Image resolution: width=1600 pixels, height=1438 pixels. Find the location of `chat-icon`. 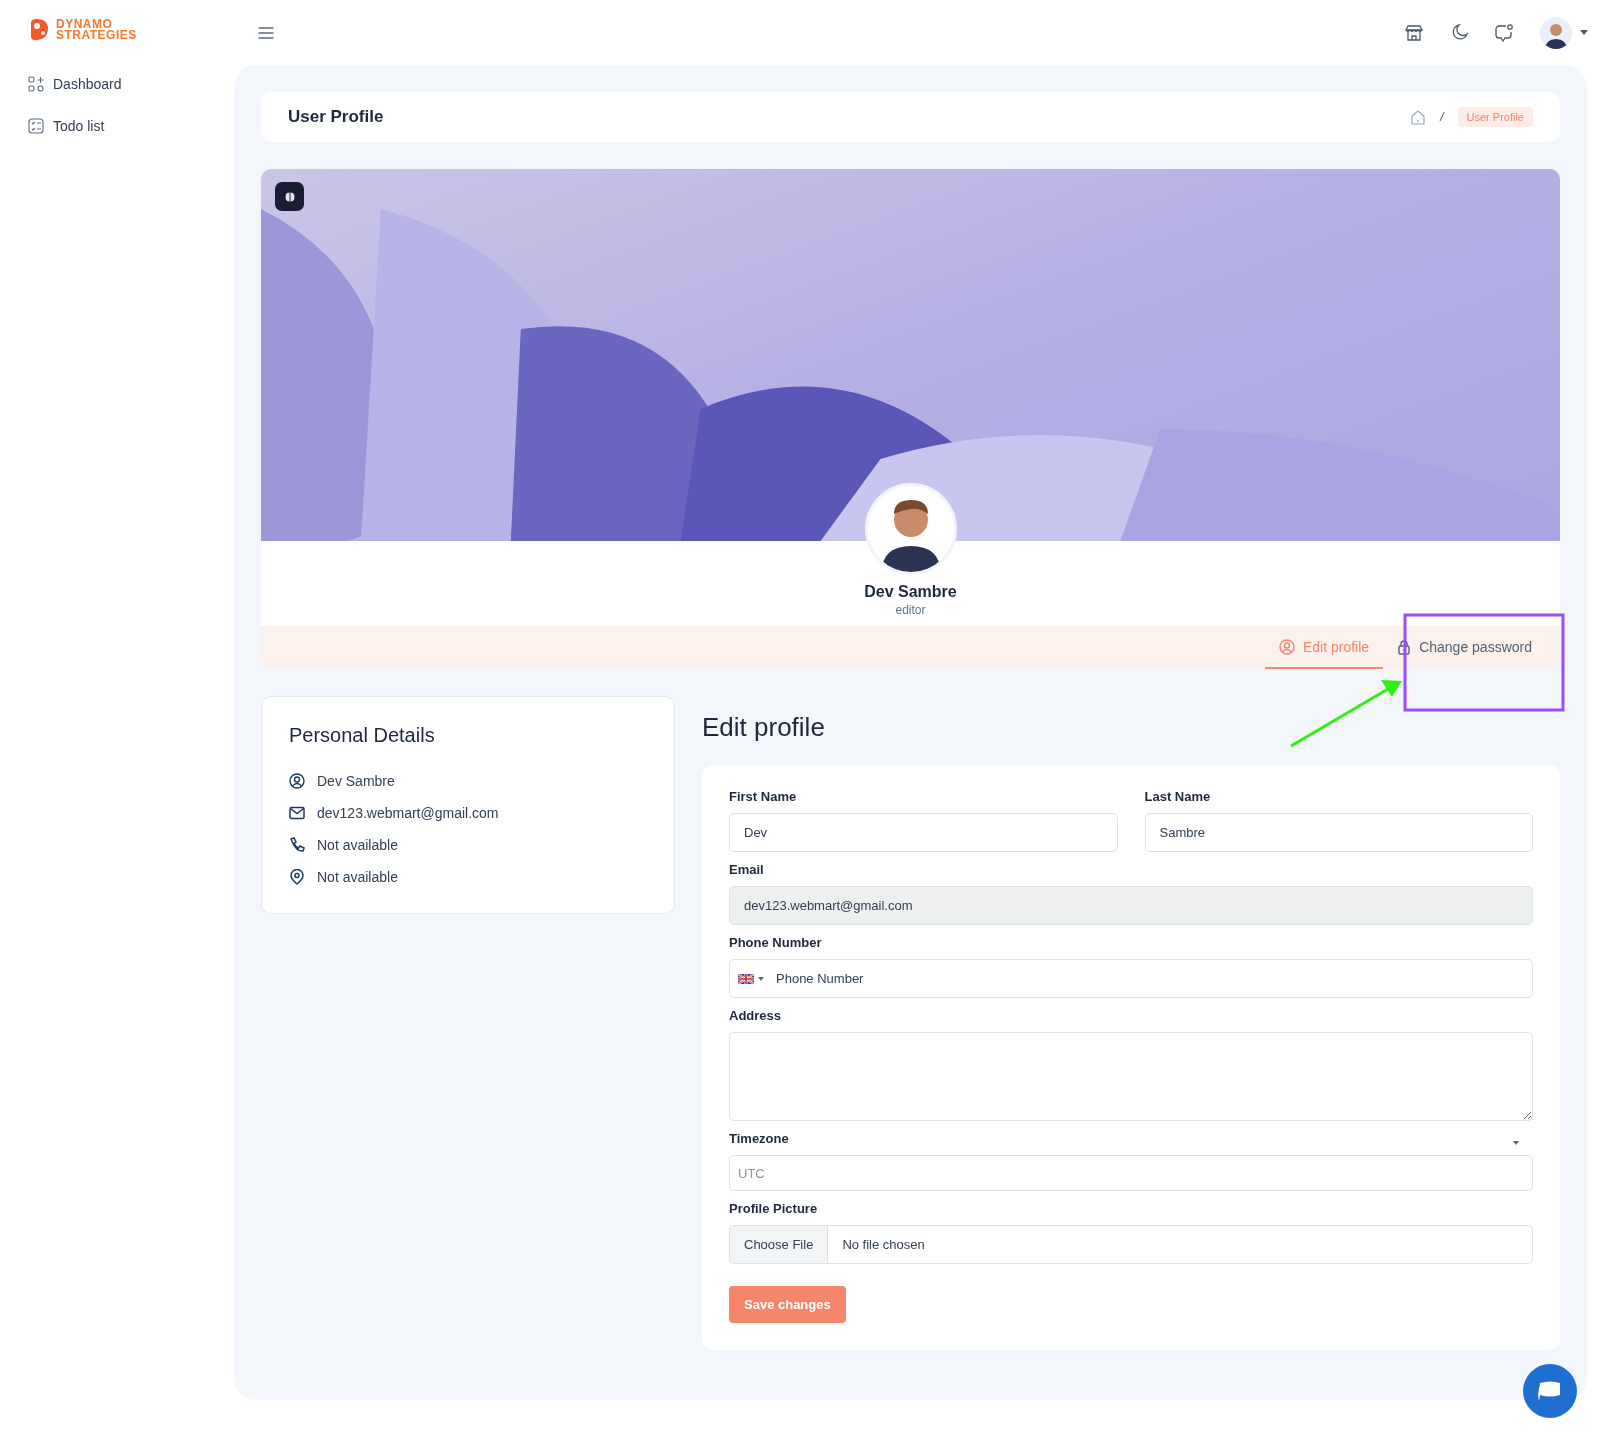

chat-icon is located at coordinates (1504, 32).